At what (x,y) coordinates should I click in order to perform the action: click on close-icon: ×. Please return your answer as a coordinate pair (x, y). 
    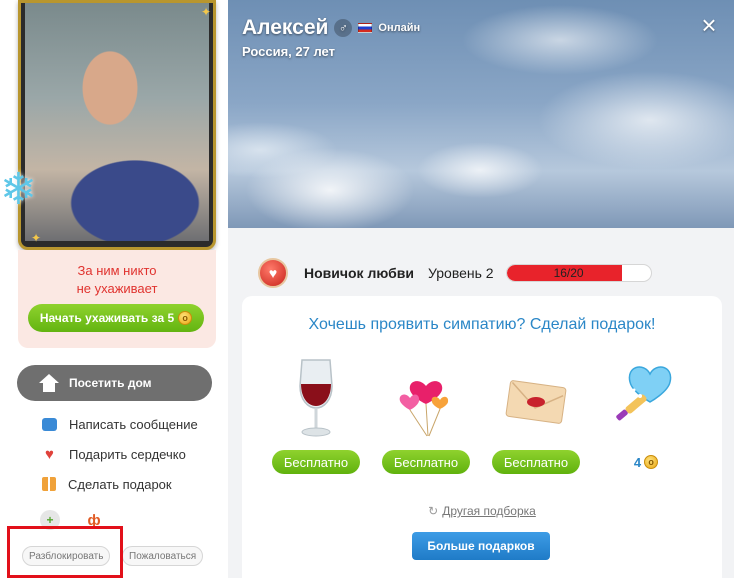
    Looking at the image, I should click on (709, 25).